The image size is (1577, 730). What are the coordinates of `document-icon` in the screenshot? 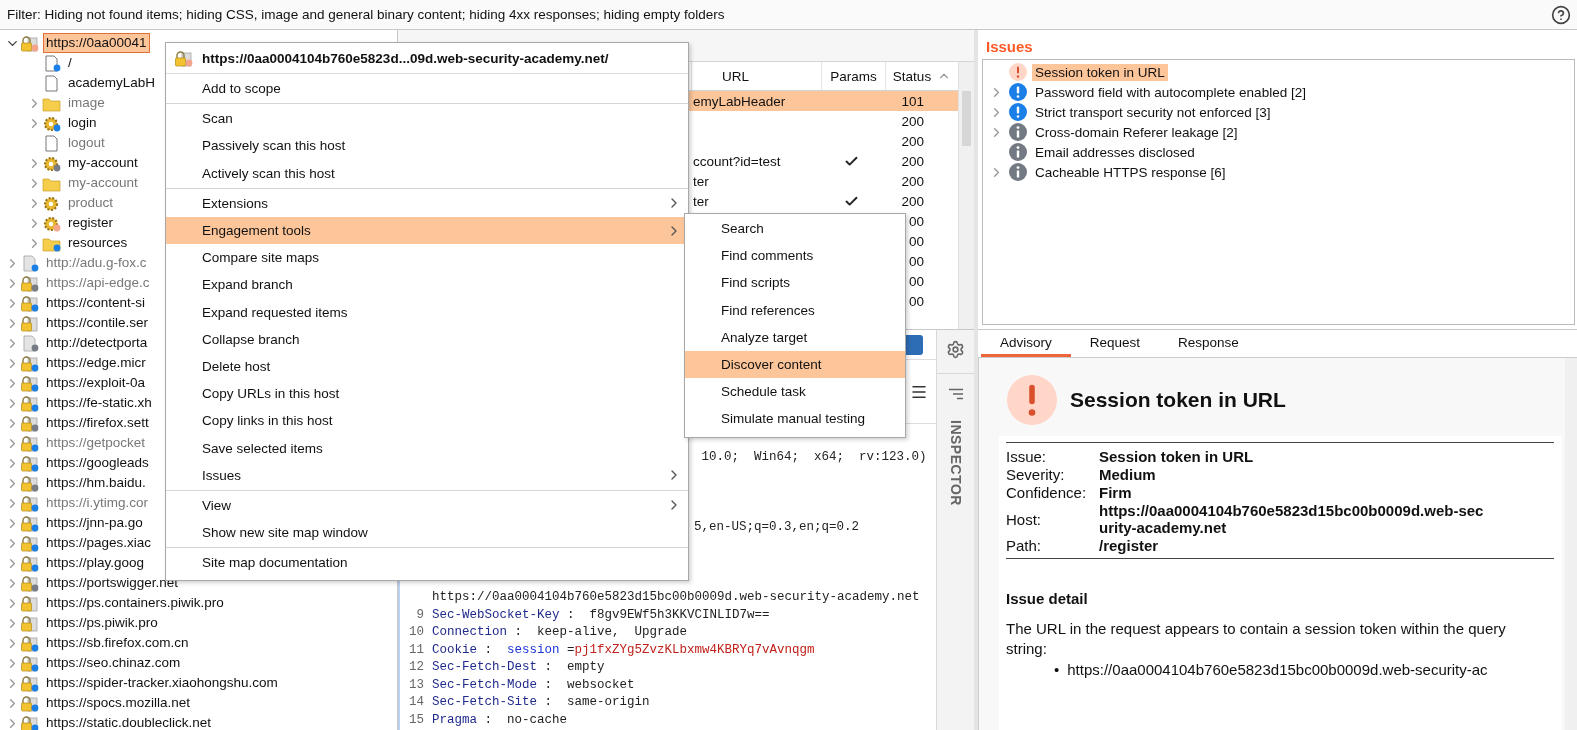 It's located at (29, 343).